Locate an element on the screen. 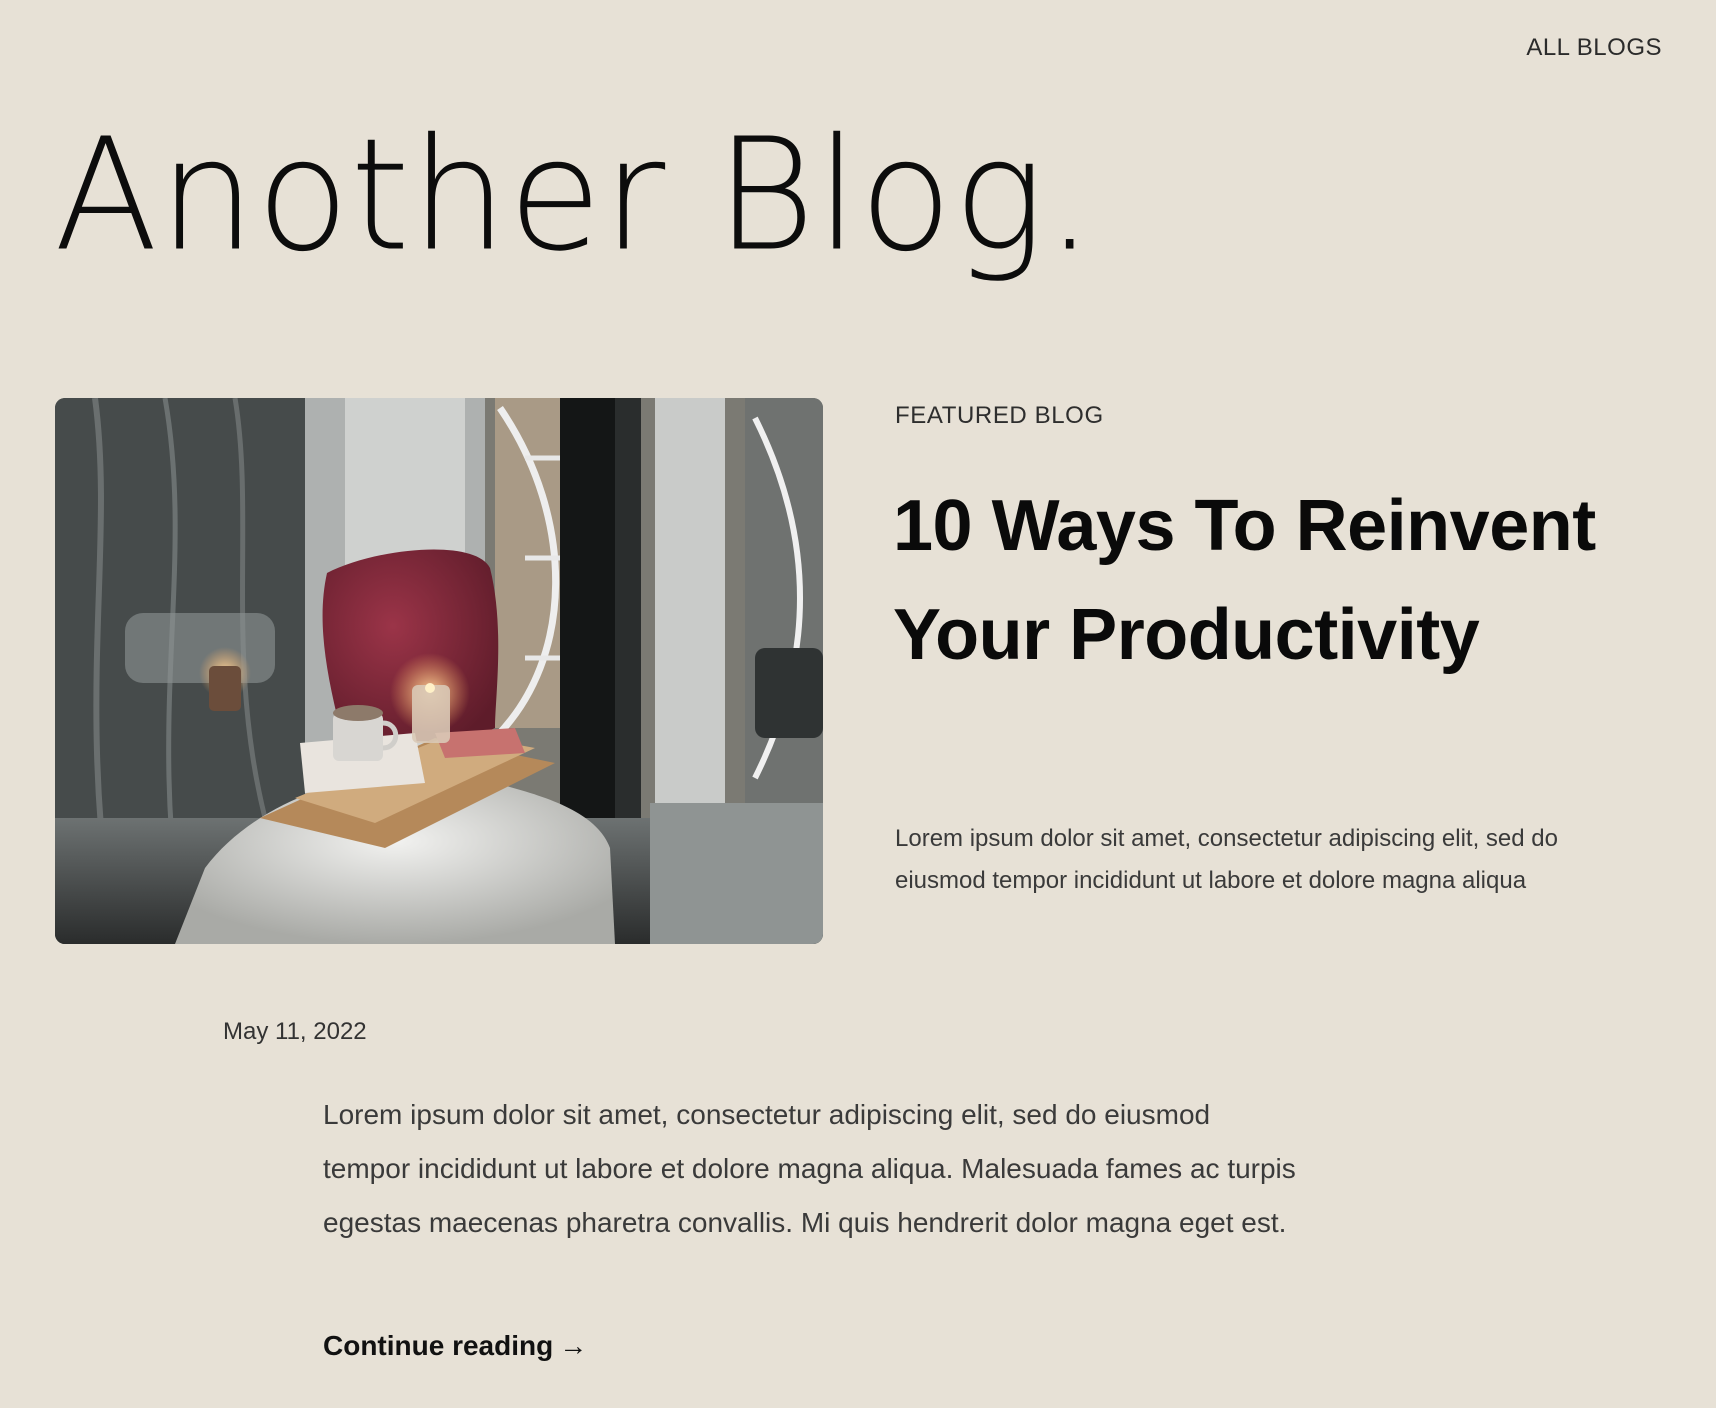 This screenshot has height=1408, width=1716. site-title: Another Blog. is located at coordinates (574, 195).